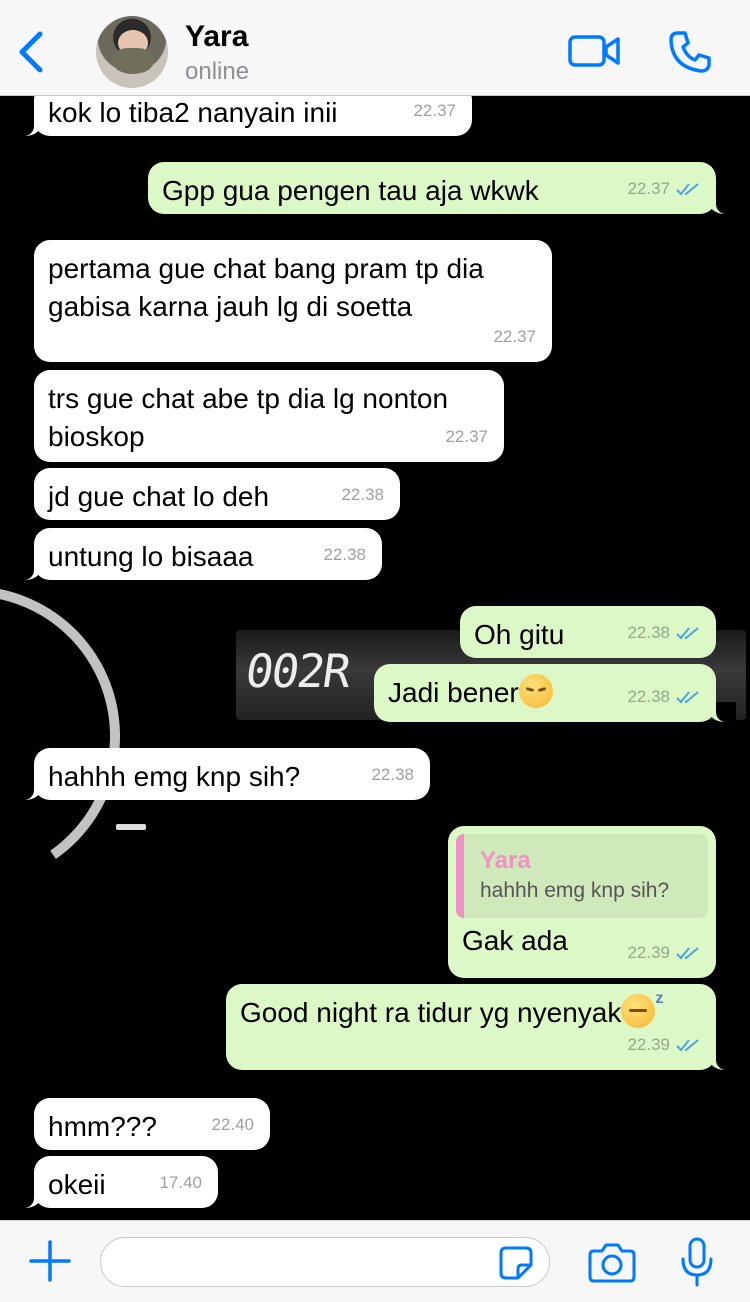  I want to click on camera-icon, so click(612, 1262).